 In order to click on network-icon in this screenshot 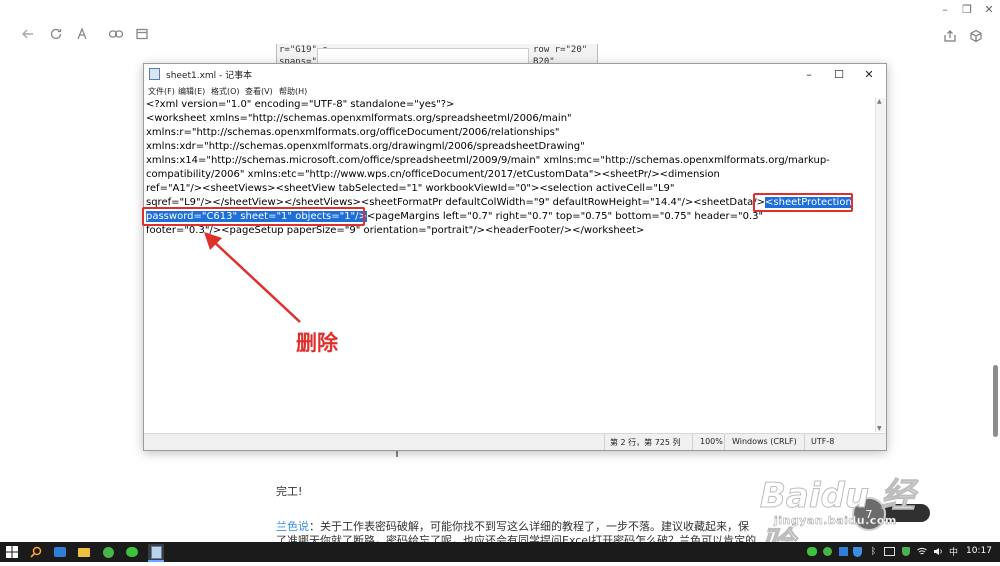, I will do `click(921, 551)`.